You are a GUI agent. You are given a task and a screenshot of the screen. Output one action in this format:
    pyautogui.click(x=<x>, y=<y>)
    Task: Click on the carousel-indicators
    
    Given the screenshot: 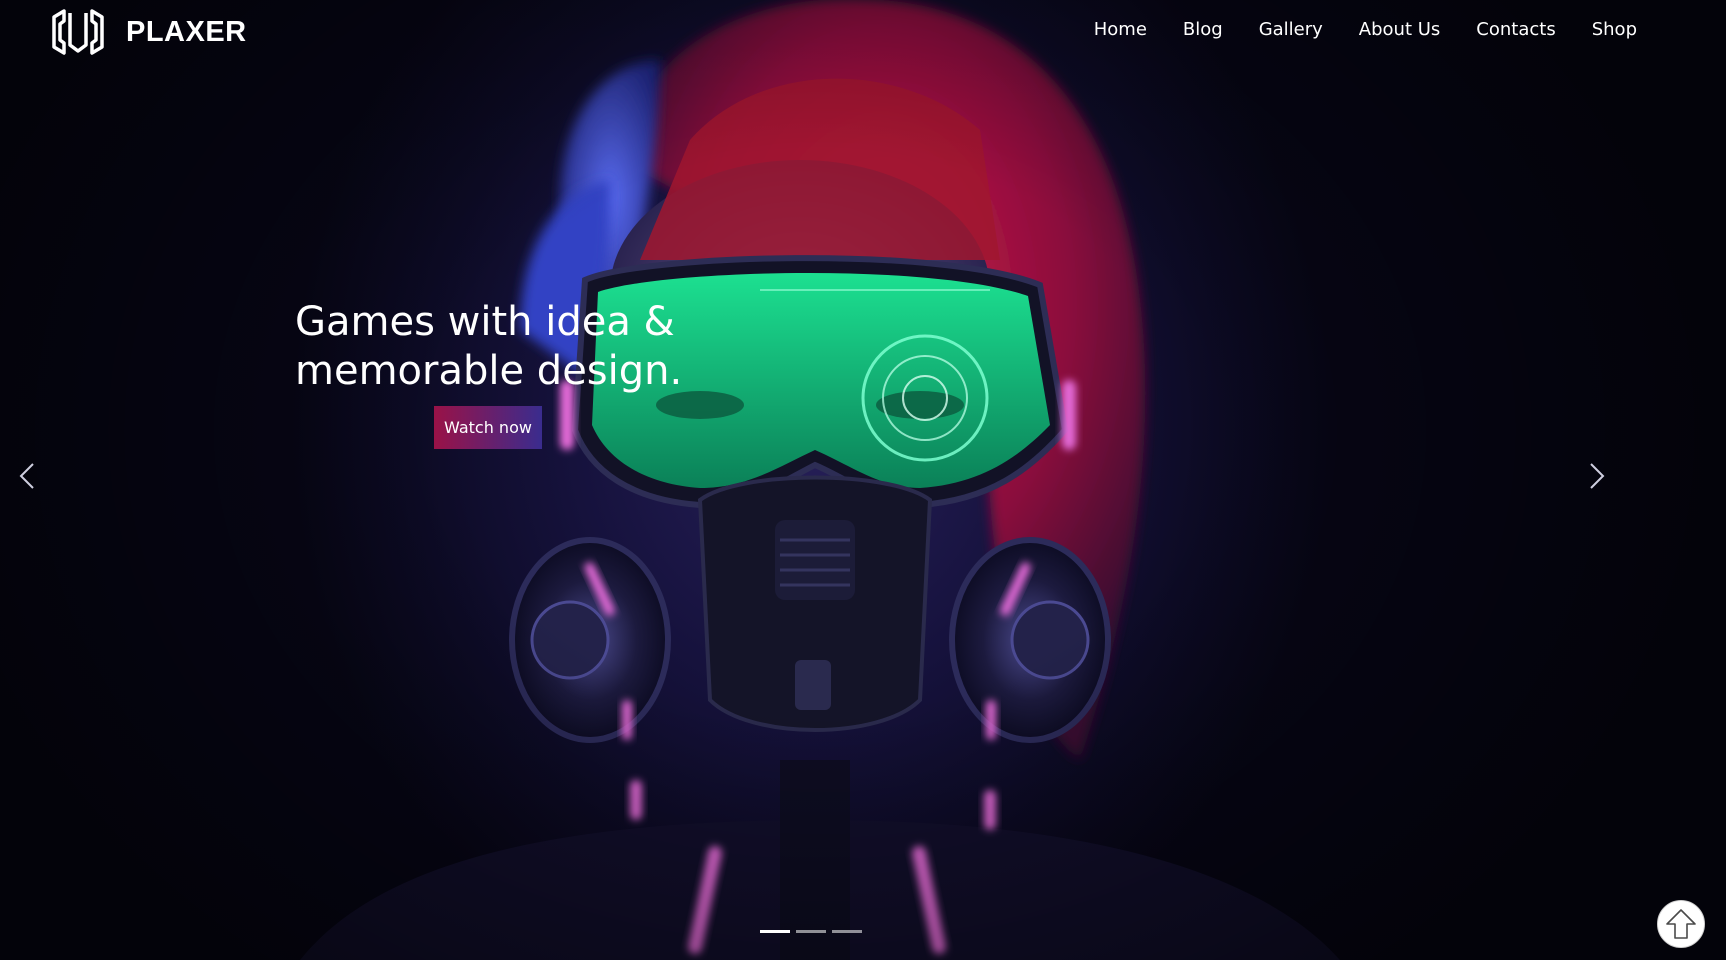 What is the action you would take?
    pyautogui.click(x=811, y=931)
    